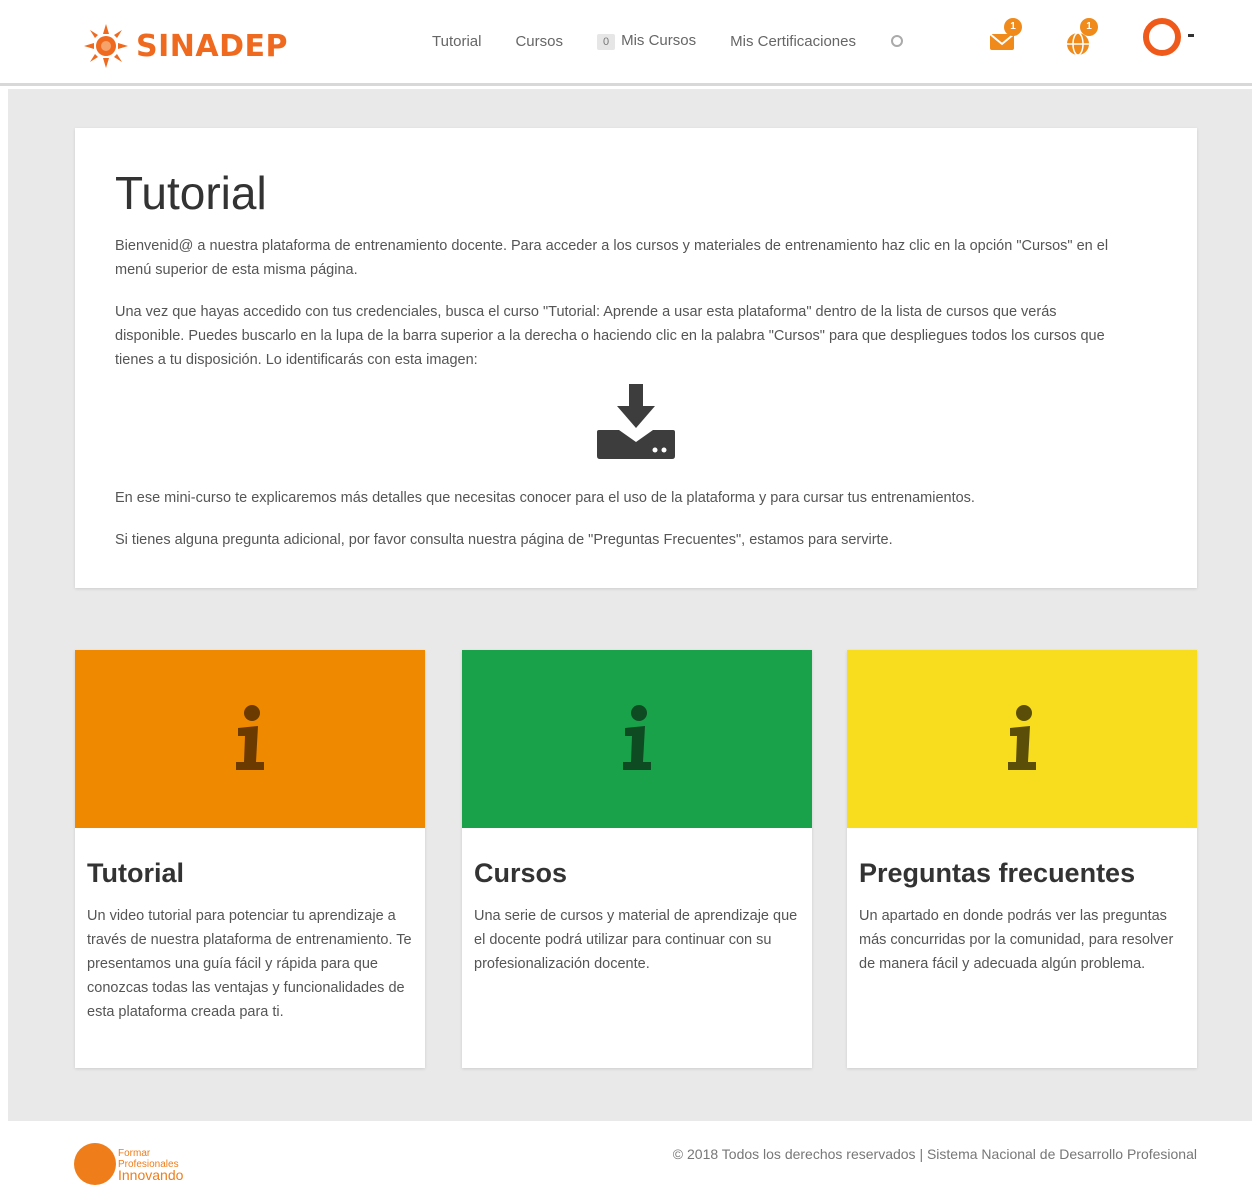 This screenshot has height=1196, width=1252. Describe the element at coordinates (997, 873) in the screenshot. I see `card-preguntas-title: Preguntas frecuentes` at that location.